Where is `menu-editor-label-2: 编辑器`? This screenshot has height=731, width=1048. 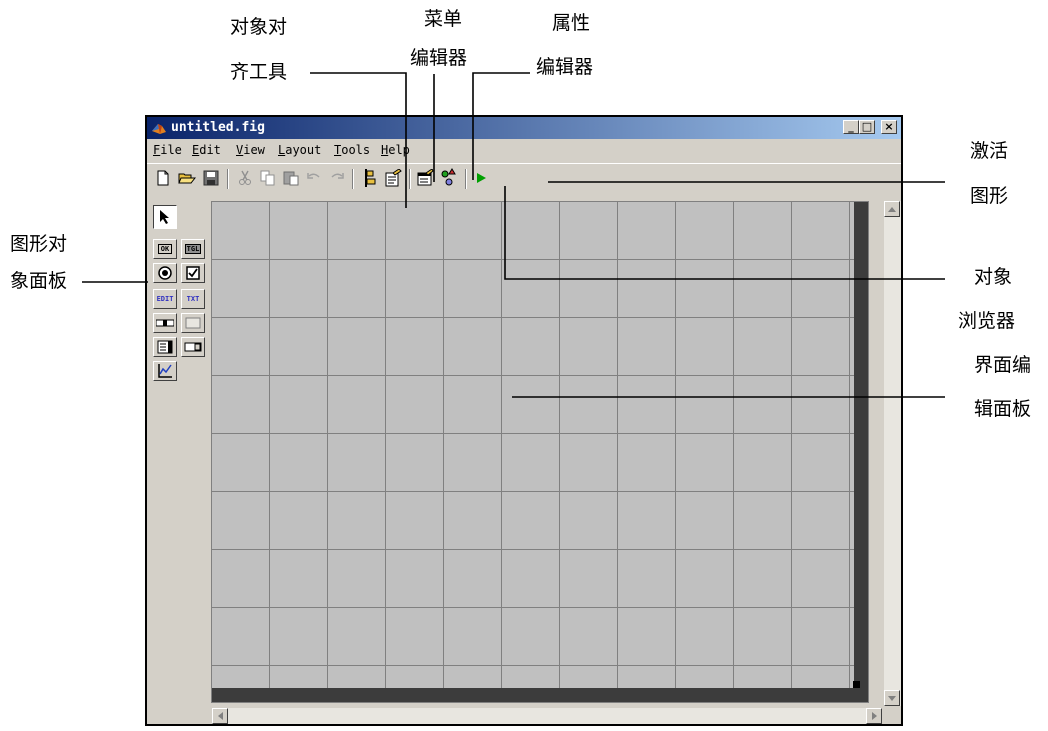
menu-editor-label-2: 编辑器 is located at coordinates (439, 58).